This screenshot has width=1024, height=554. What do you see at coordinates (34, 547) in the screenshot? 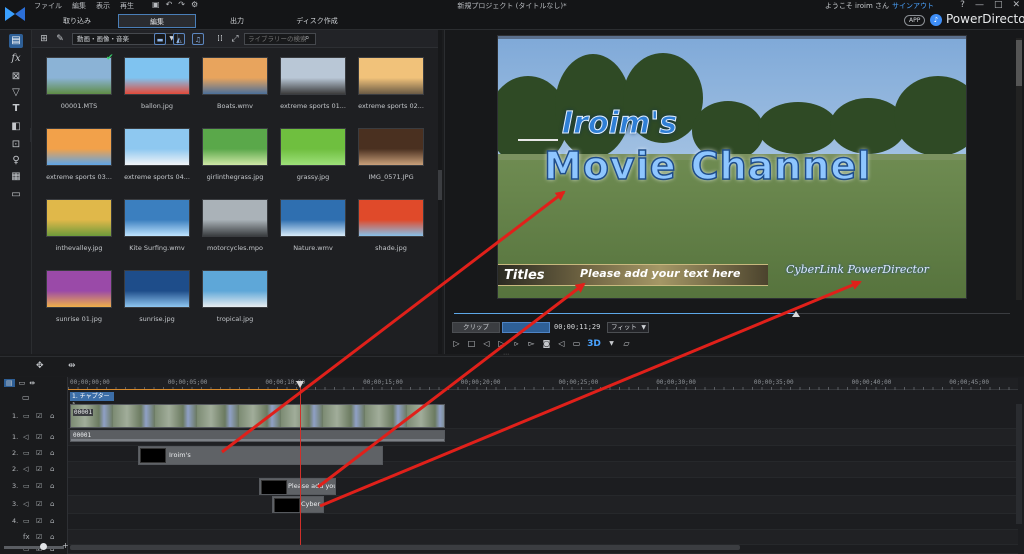
I see `timeline-zoom-slider` at bounding box center [34, 547].